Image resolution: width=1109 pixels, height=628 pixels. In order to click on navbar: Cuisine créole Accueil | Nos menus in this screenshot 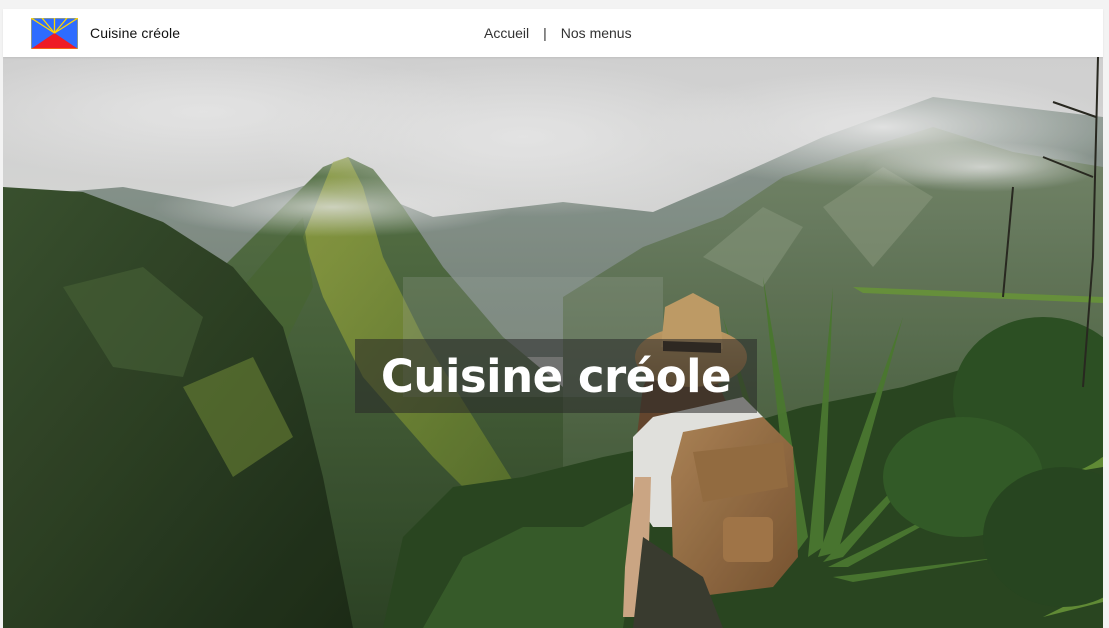, I will do `click(553, 33)`.